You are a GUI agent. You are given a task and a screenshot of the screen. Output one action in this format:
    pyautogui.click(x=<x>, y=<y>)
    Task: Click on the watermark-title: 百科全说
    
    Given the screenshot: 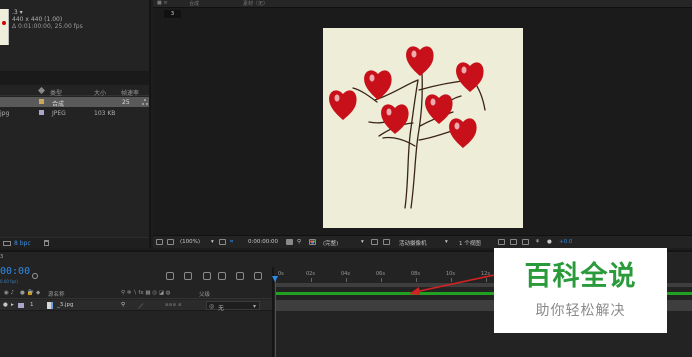 What is the action you would take?
    pyautogui.click(x=580, y=276)
    